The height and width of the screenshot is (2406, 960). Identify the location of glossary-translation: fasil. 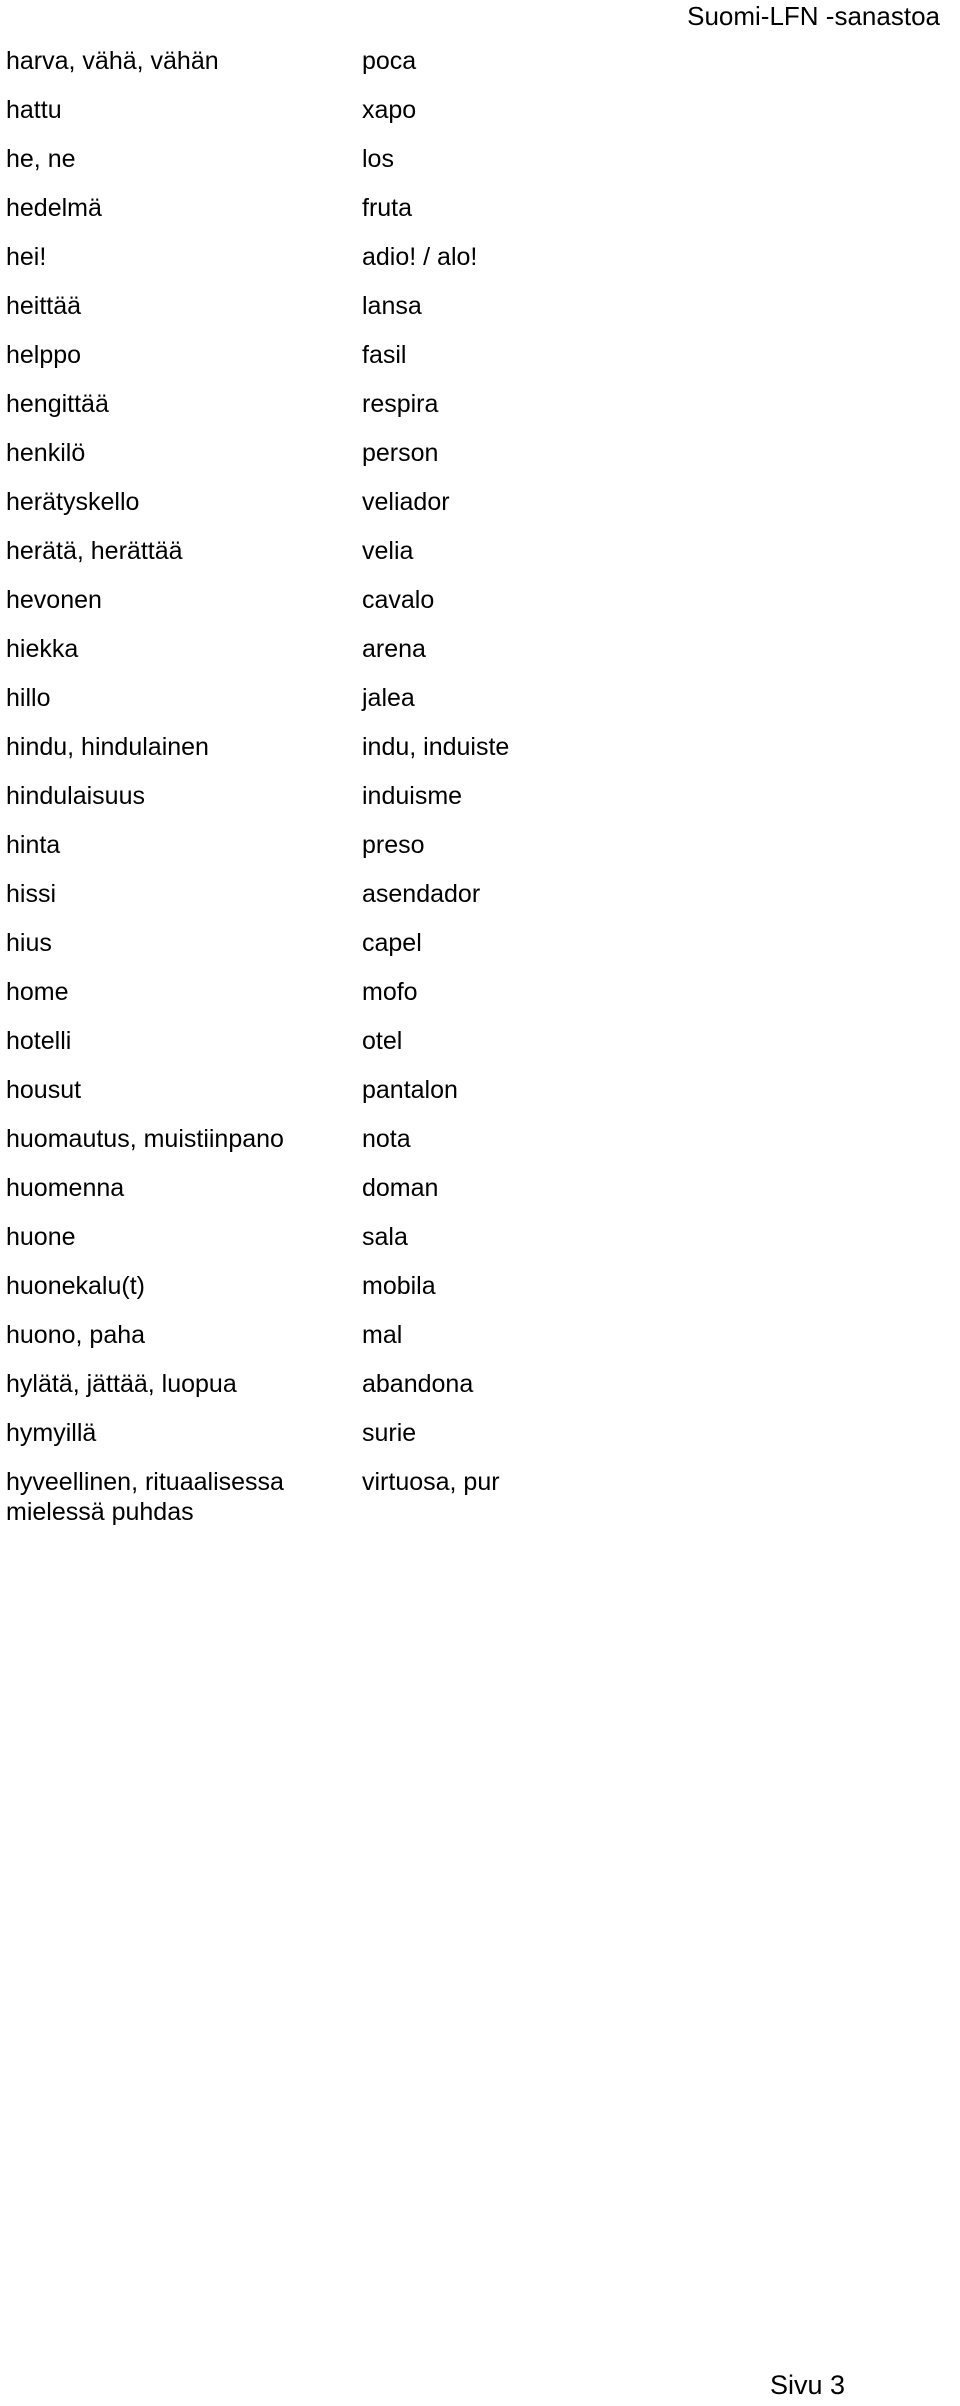
(384, 355).